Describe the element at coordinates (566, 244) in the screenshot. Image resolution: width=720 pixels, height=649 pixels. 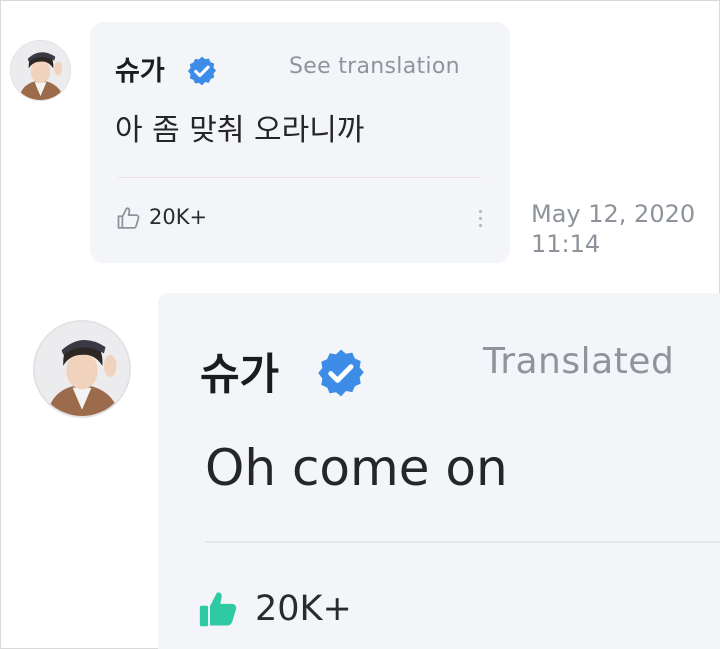
I see `timestamp-time: 11:14` at that location.